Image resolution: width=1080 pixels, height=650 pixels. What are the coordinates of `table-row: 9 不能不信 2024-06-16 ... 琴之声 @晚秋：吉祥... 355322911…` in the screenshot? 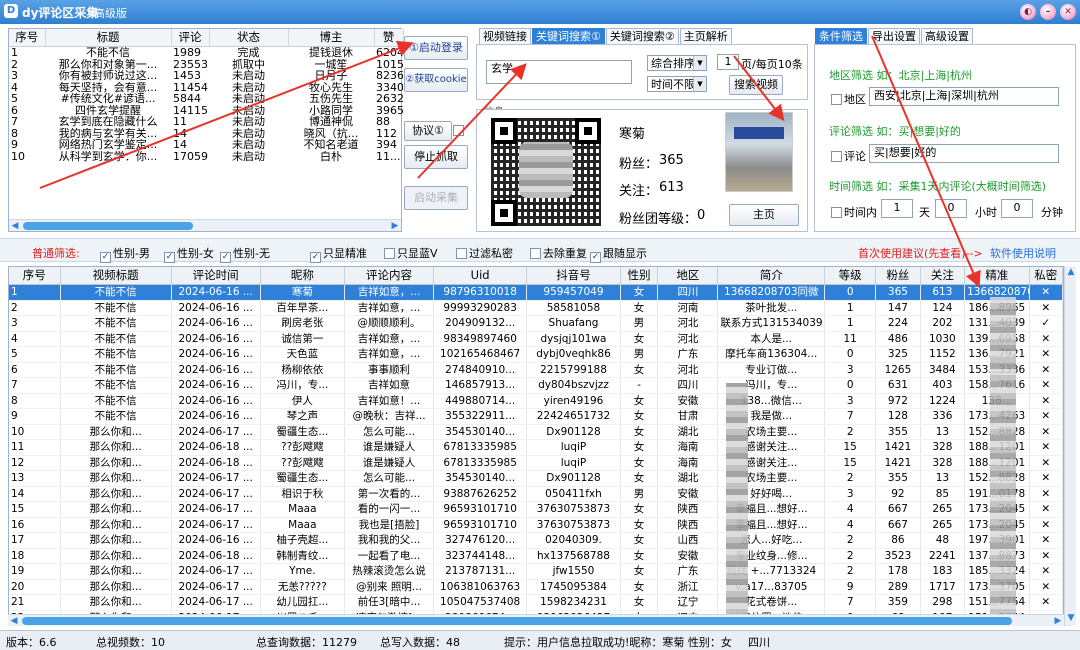 It's located at (536, 416).